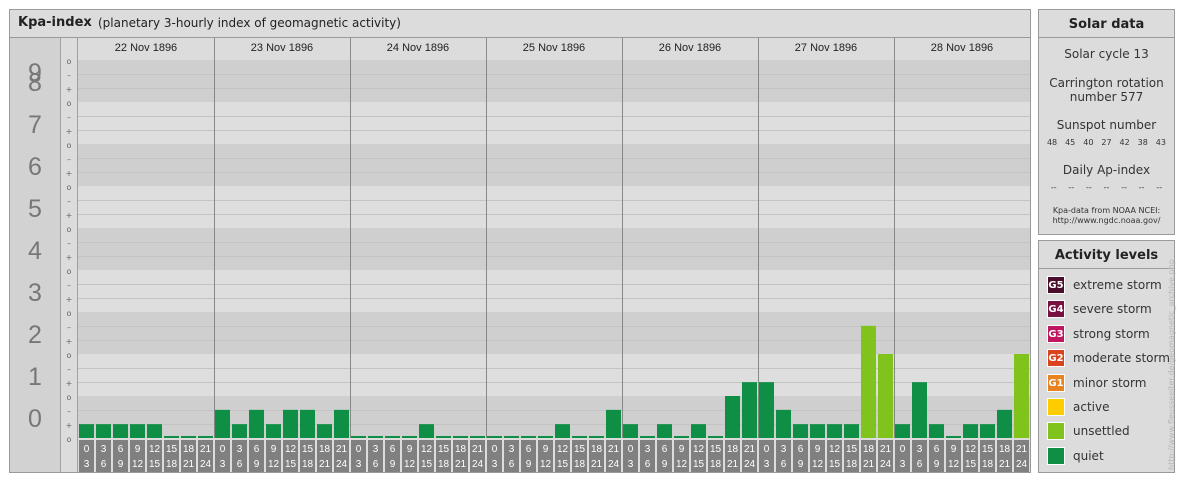  What do you see at coordinates (852, 464) in the screenshot?
I see `hour-end-label: 18` at bounding box center [852, 464].